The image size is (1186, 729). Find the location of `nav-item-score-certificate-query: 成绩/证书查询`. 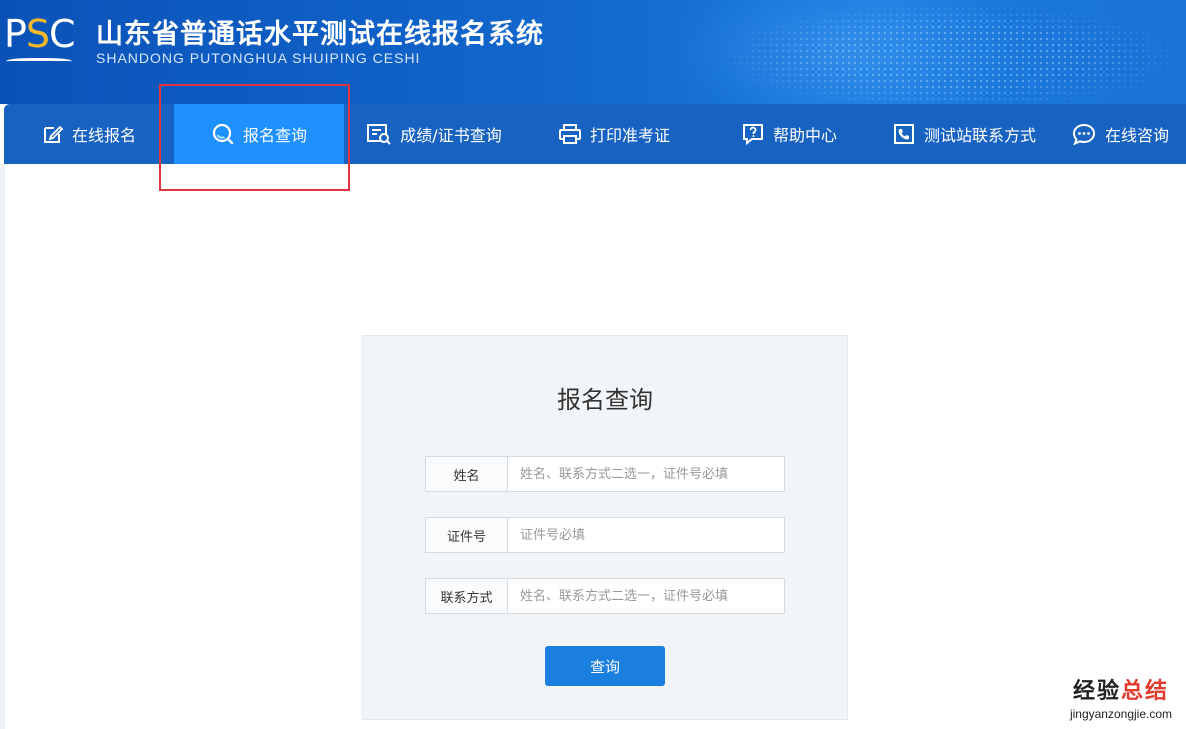

nav-item-score-certificate-query: 成绩/证书查询 is located at coordinates (434, 134).